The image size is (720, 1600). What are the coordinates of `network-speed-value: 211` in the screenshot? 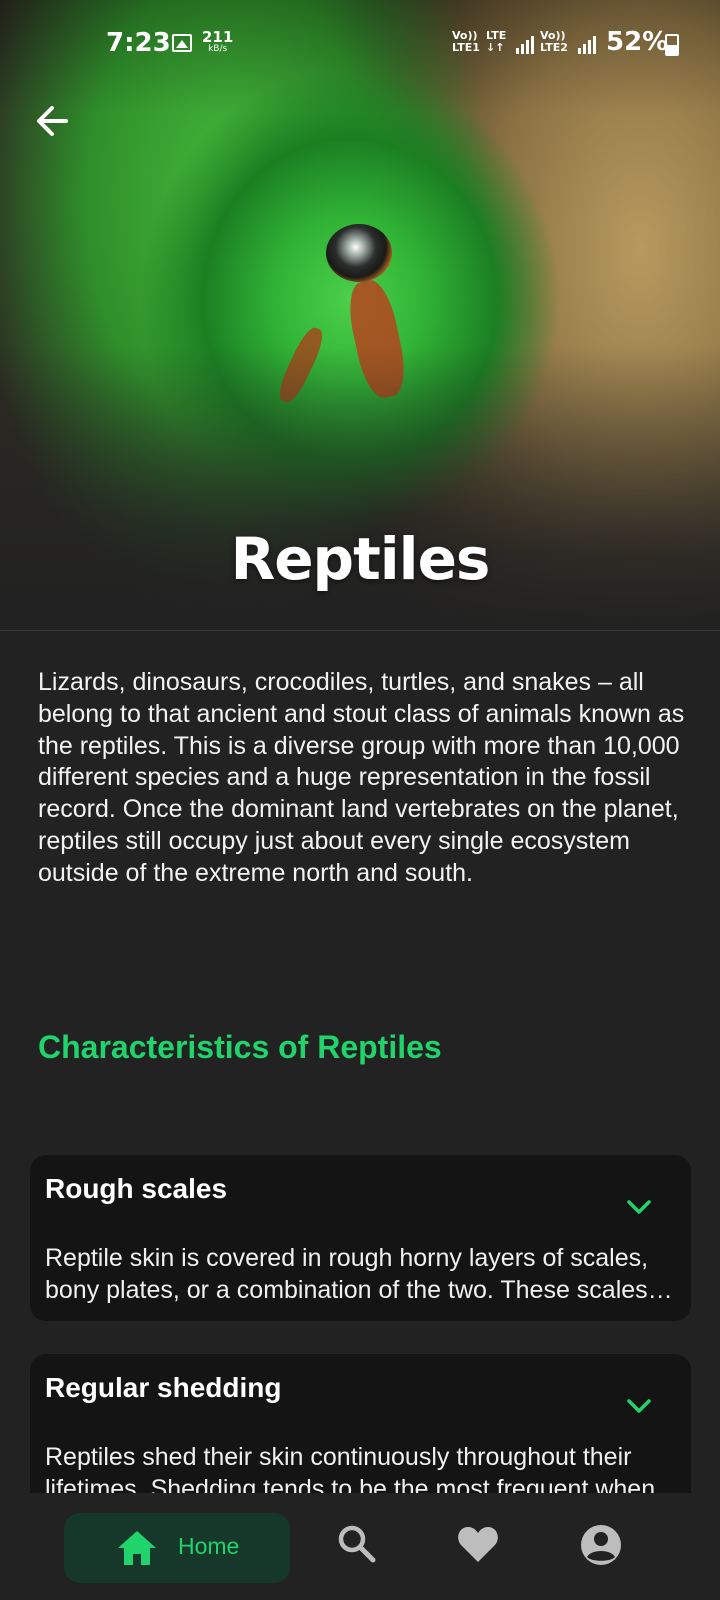 It's located at (218, 37).